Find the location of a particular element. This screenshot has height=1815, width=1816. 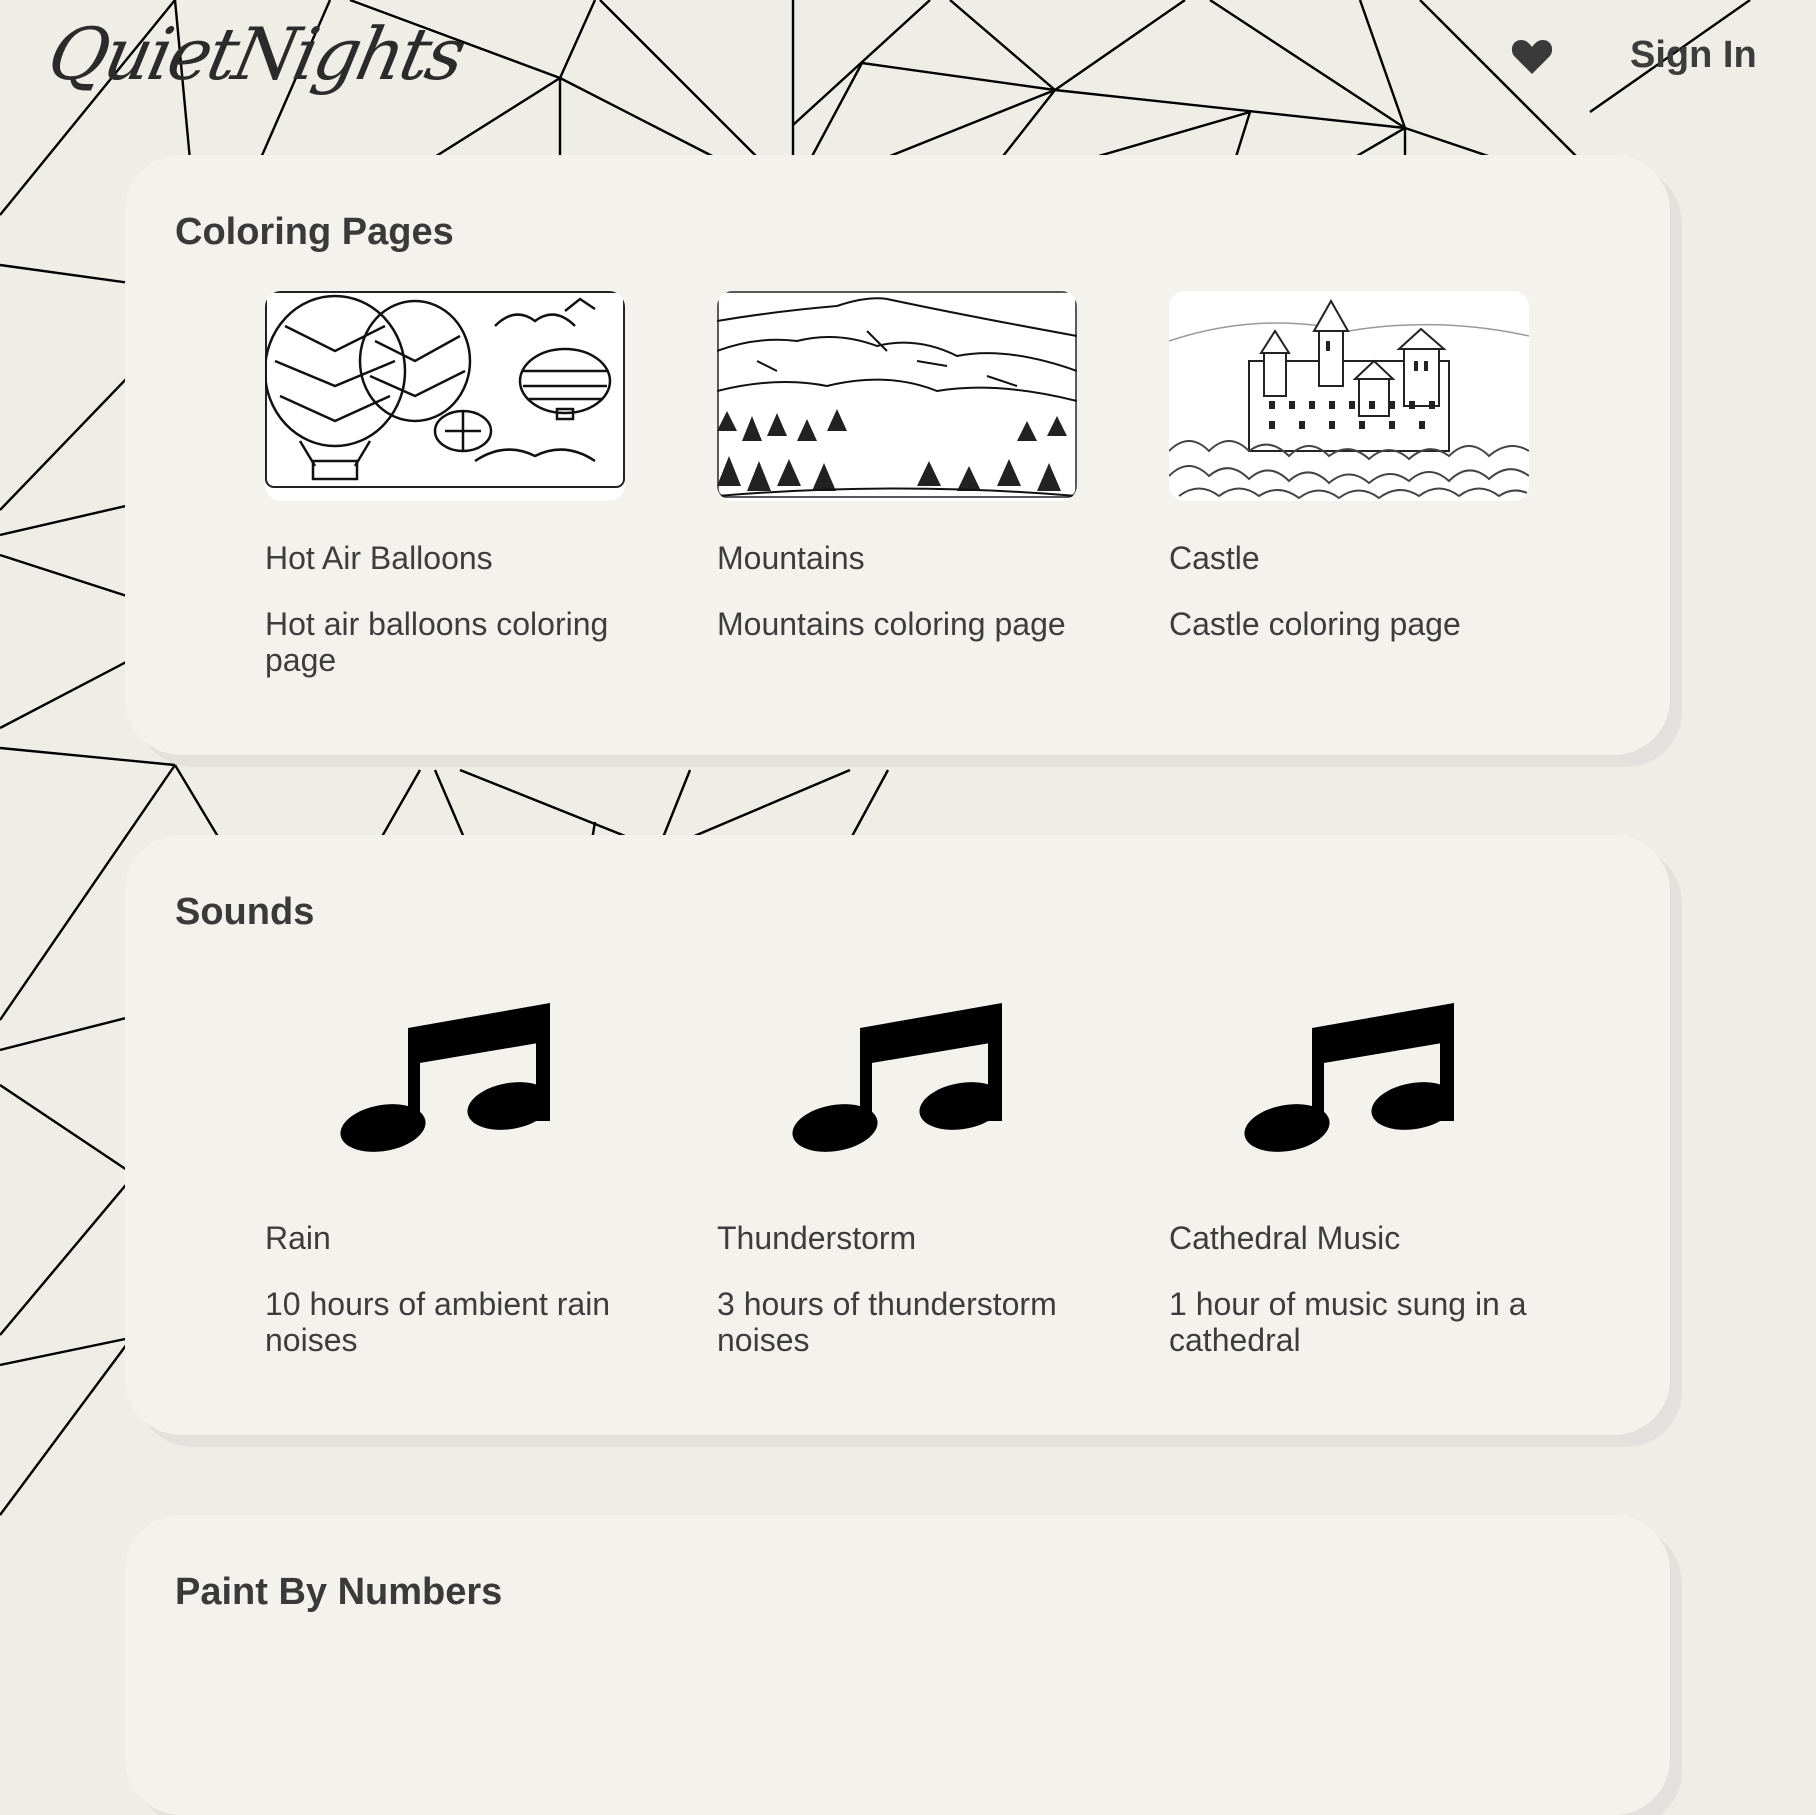

mountains-drawing is located at coordinates (897, 394).